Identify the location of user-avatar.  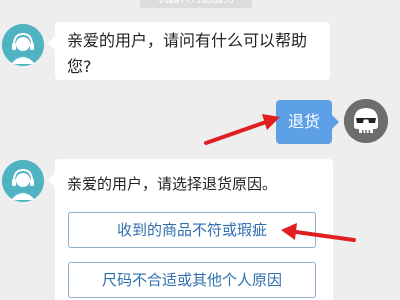
(366, 121).